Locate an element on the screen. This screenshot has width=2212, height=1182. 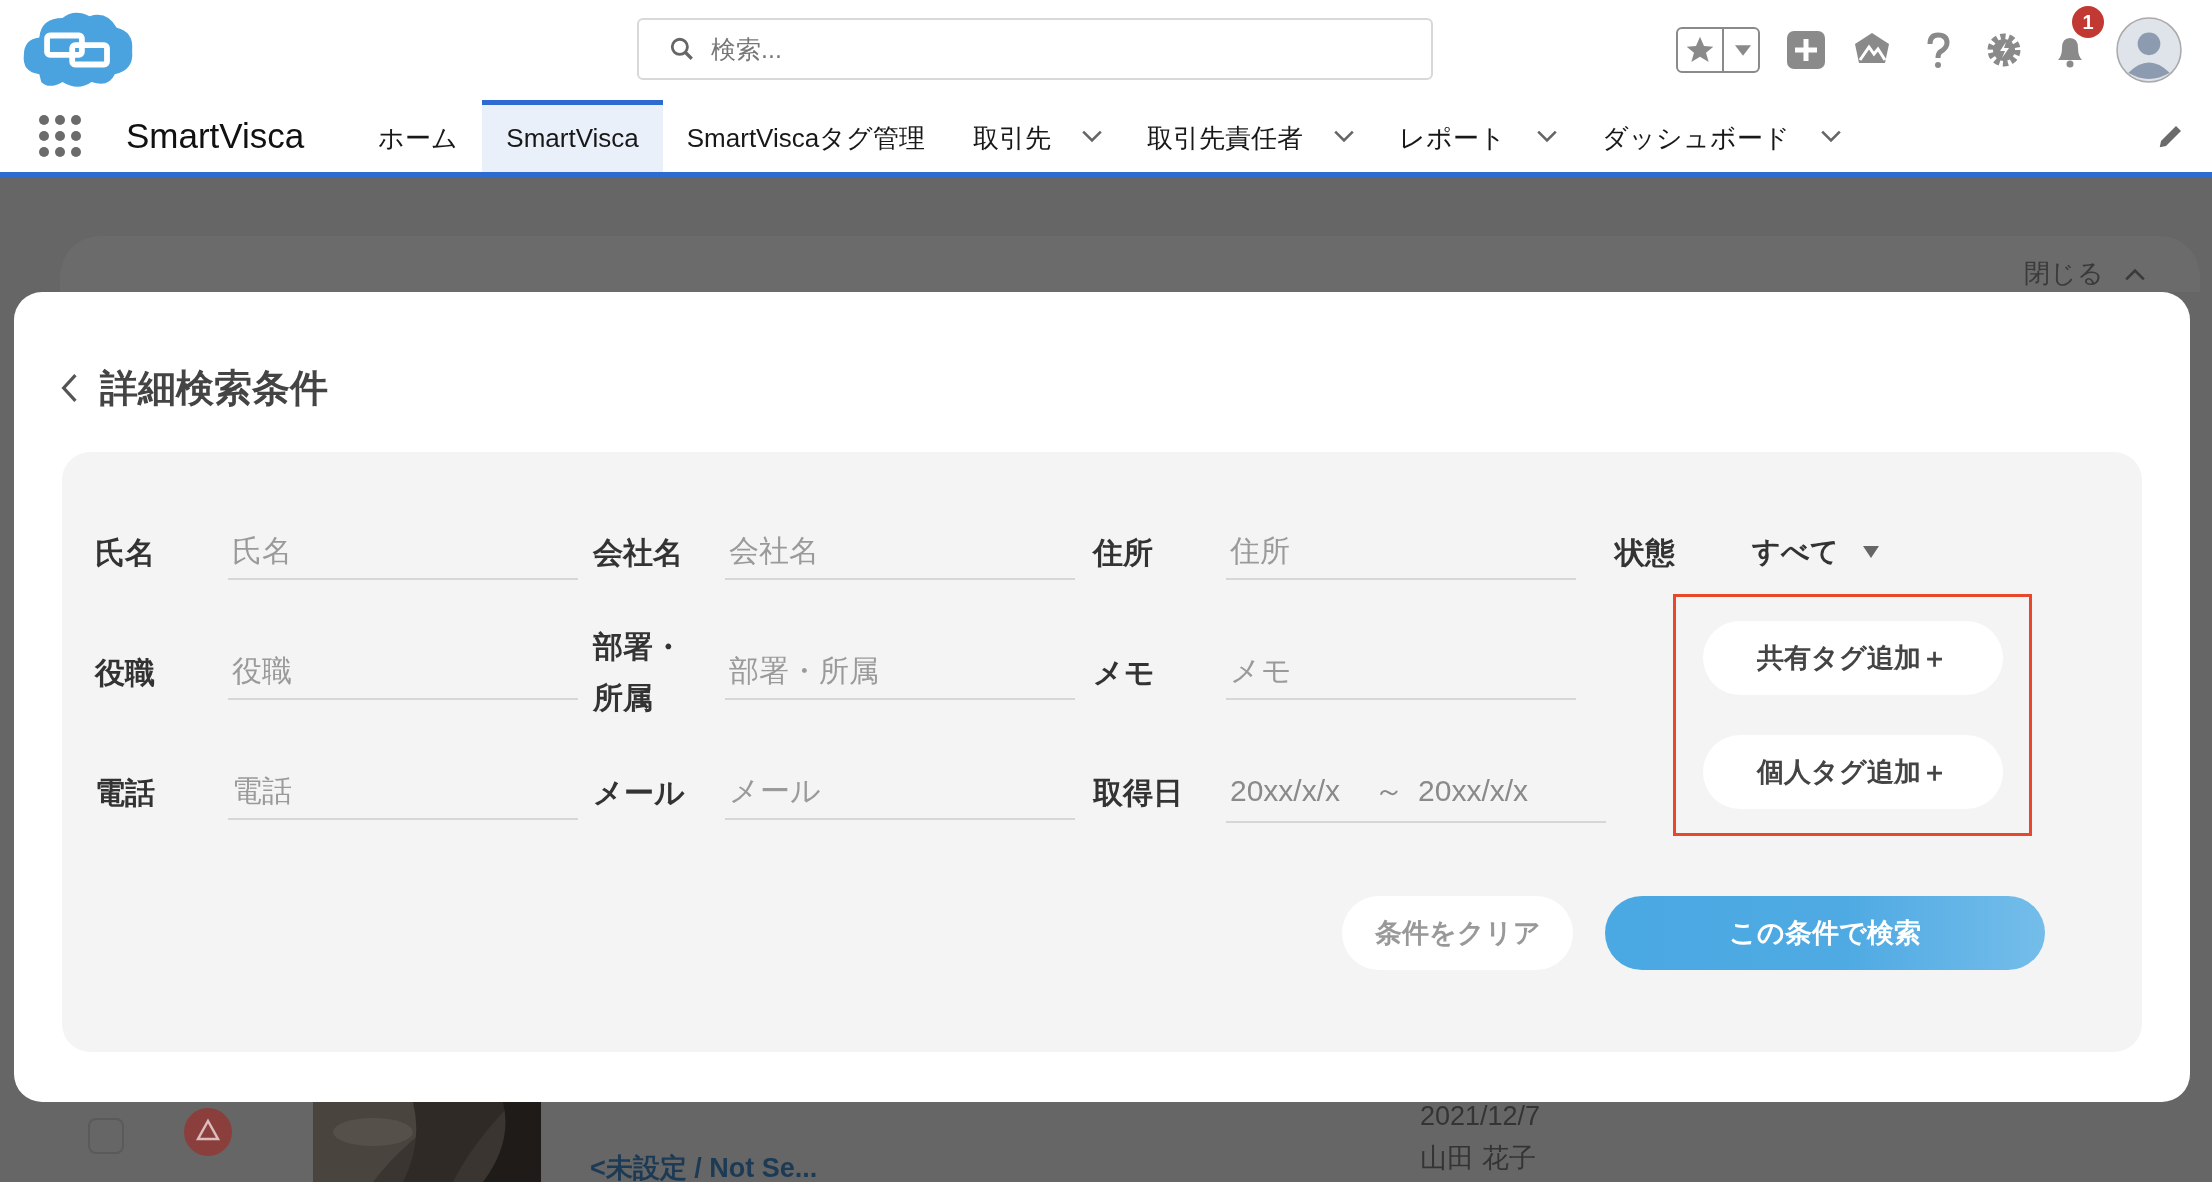
avatar is located at coordinates (2149, 50).